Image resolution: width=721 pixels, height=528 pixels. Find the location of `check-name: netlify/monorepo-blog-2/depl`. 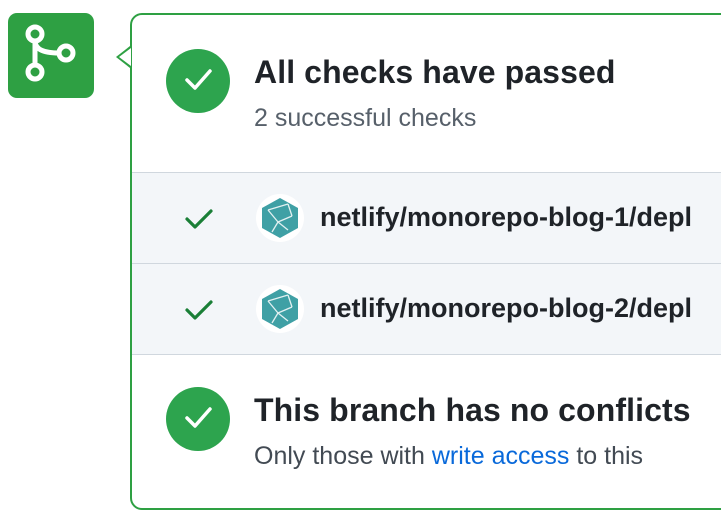

check-name: netlify/monorepo-blog-2/depl is located at coordinates (506, 308).